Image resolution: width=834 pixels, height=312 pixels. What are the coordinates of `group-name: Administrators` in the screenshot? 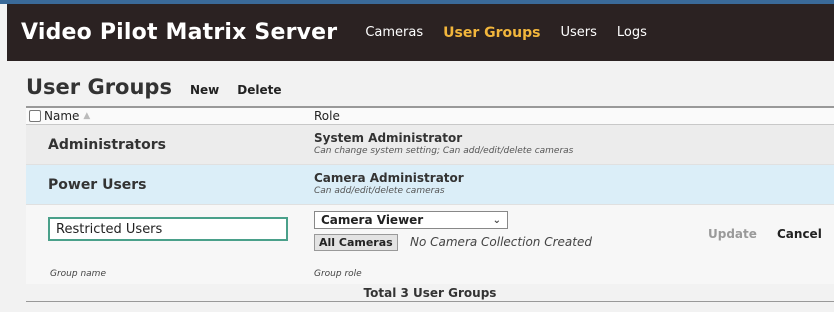 It's located at (107, 144).